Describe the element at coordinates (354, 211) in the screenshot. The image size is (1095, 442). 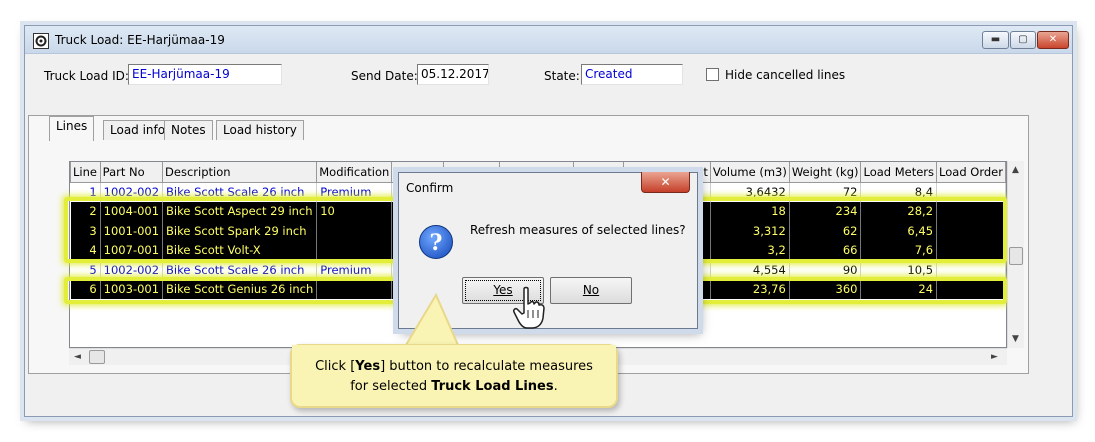
I see `cell-modification: 10` at that location.